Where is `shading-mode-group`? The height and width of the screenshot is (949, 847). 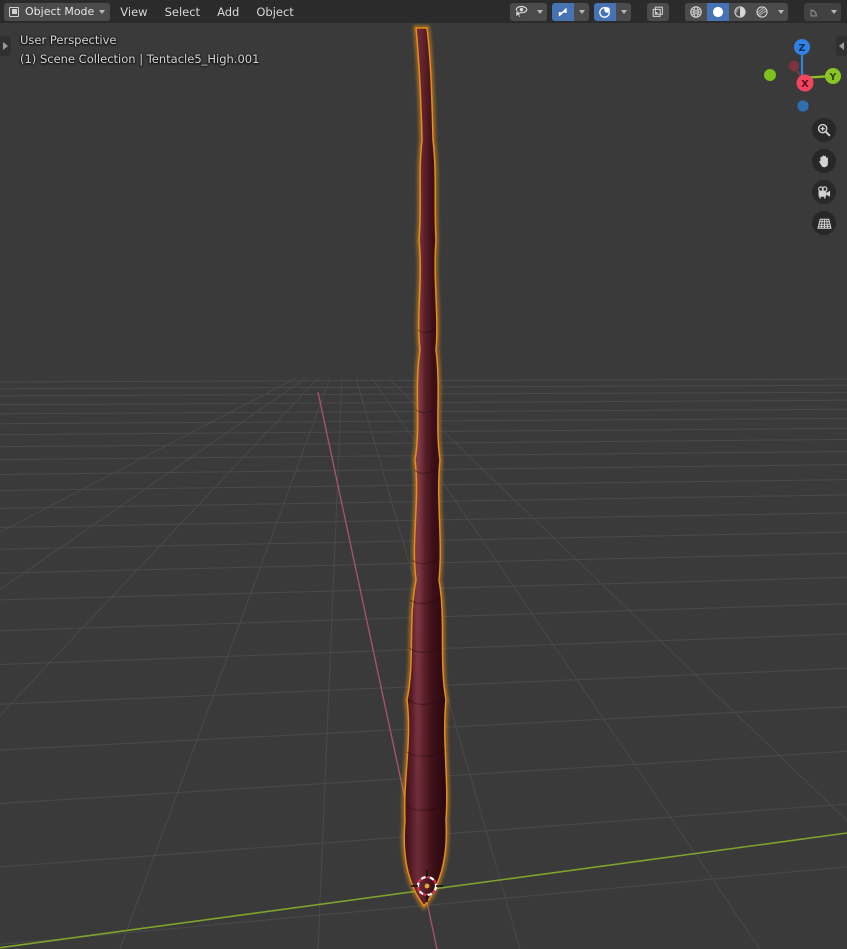 shading-mode-group is located at coordinates (736, 11).